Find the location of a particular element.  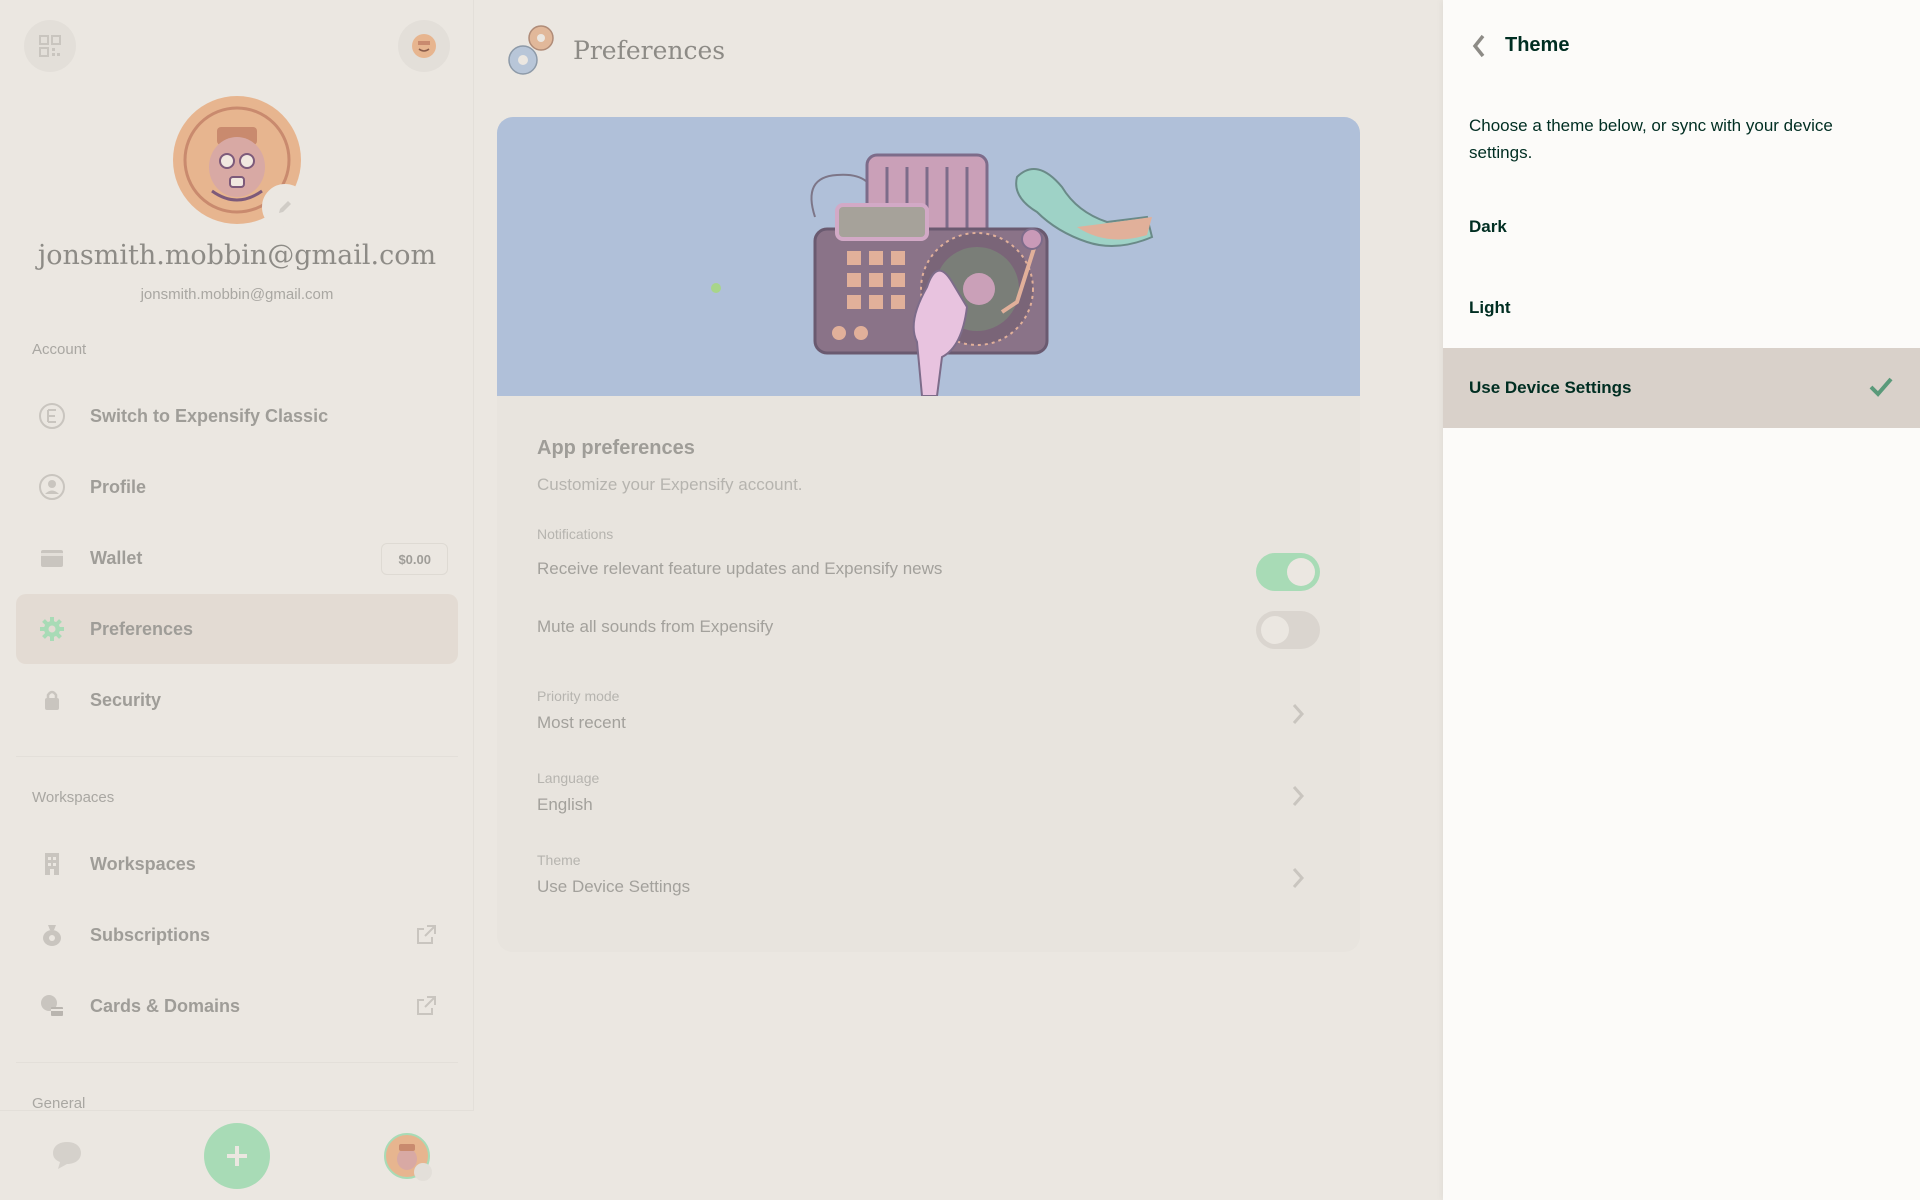

money-bag-icon is located at coordinates (52, 935).